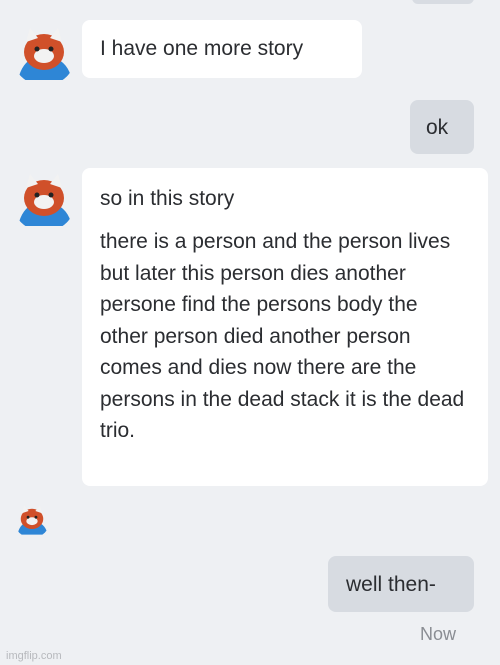 The height and width of the screenshot is (665, 500). Describe the element at coordinates (202, 48) in the screenshot. I see `message-text: I have one more story` at that location.